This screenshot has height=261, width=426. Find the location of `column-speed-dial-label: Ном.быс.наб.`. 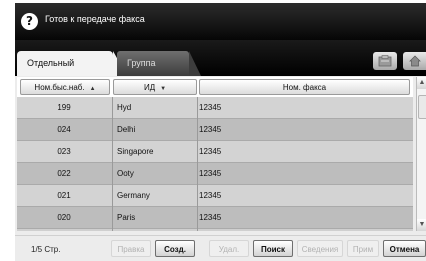

column-speed-dial-label: Ном.быс.наб. is located at coordinates (59, 87).